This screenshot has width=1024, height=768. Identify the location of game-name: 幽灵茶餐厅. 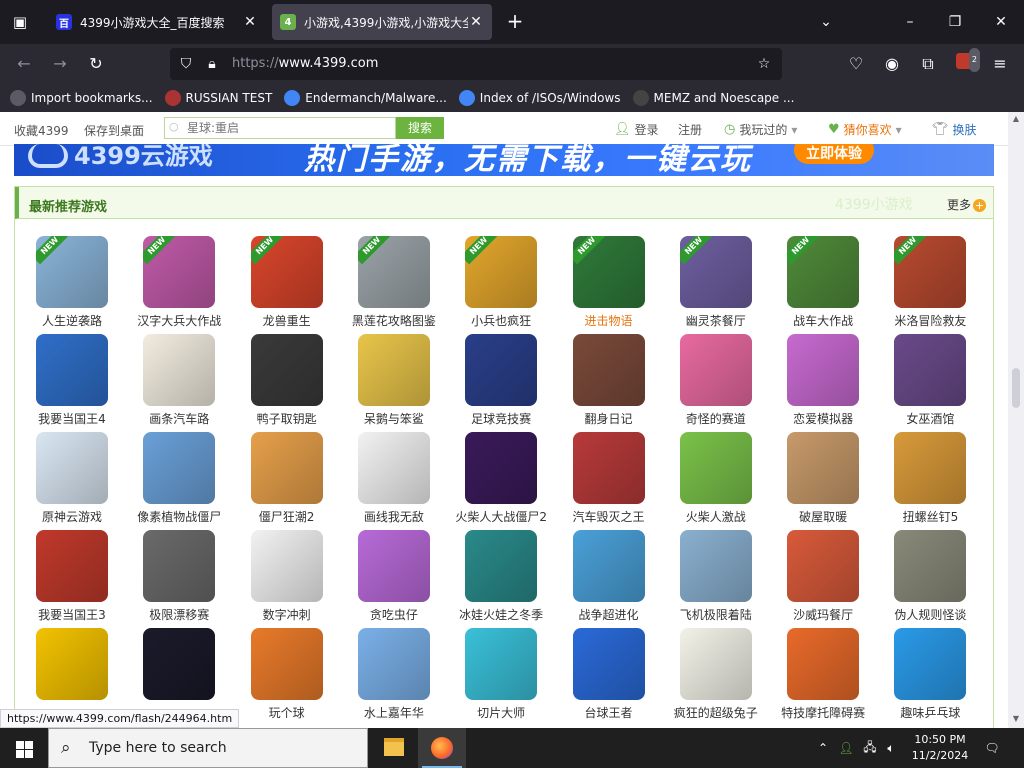
(716, 320).